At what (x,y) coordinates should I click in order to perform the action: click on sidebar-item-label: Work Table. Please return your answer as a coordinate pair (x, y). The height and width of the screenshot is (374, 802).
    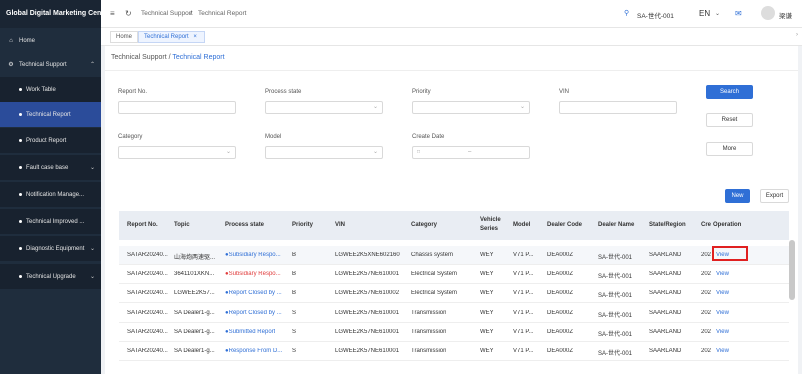
    Looking at the image, I should click on (41, 89).